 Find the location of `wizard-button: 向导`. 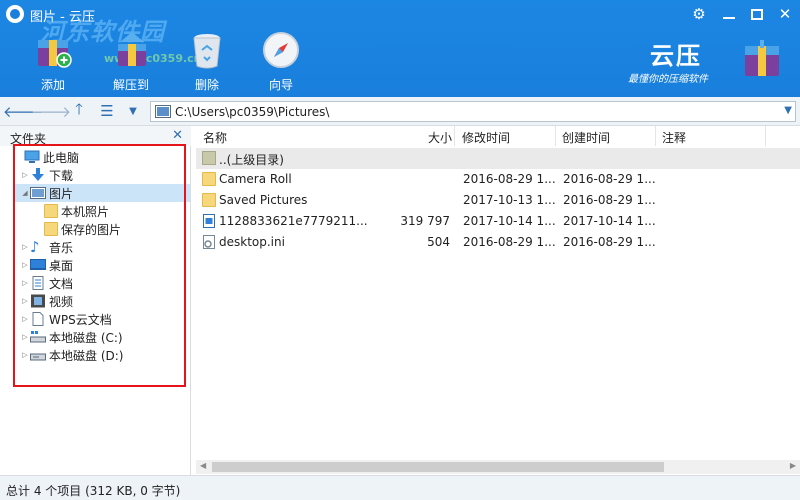

wizard-button: 向导 is located at coordinates (281, 61).